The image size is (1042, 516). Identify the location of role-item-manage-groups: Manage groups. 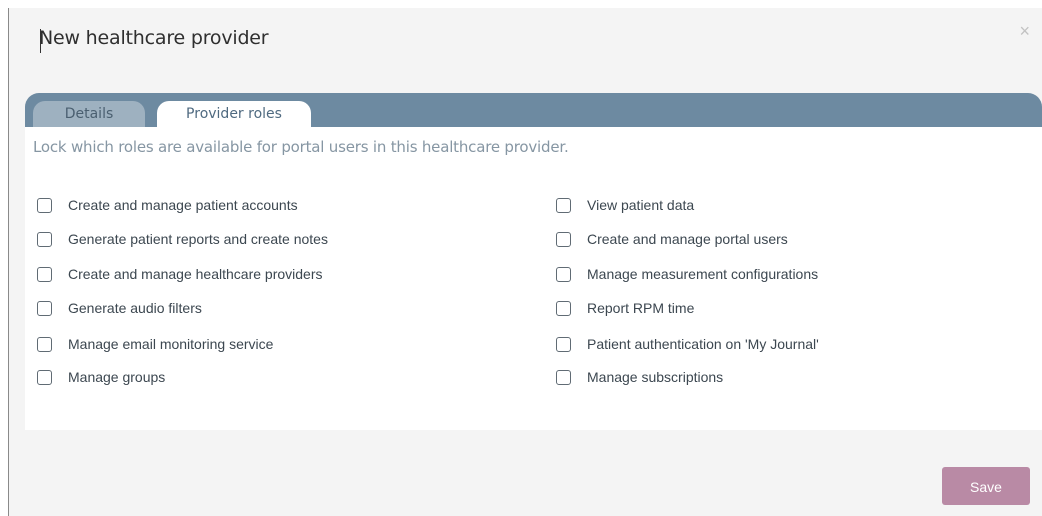
(101, 377).